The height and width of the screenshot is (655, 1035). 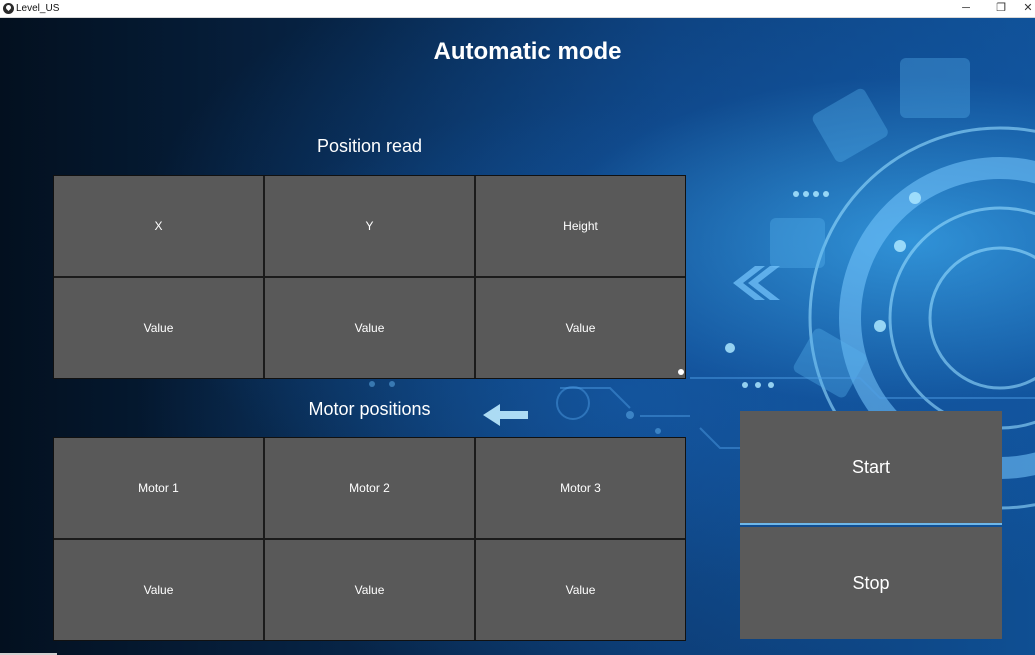 What do you see at coordinates (871, 468) in the screenshot?
I see `start-button: Start` at bounding box center [871, 468].